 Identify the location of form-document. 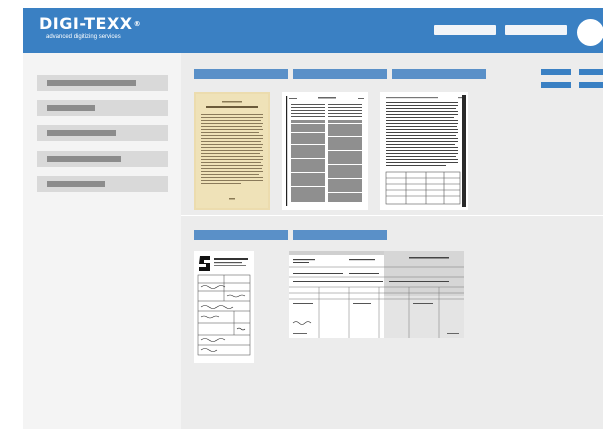
(224, 307).